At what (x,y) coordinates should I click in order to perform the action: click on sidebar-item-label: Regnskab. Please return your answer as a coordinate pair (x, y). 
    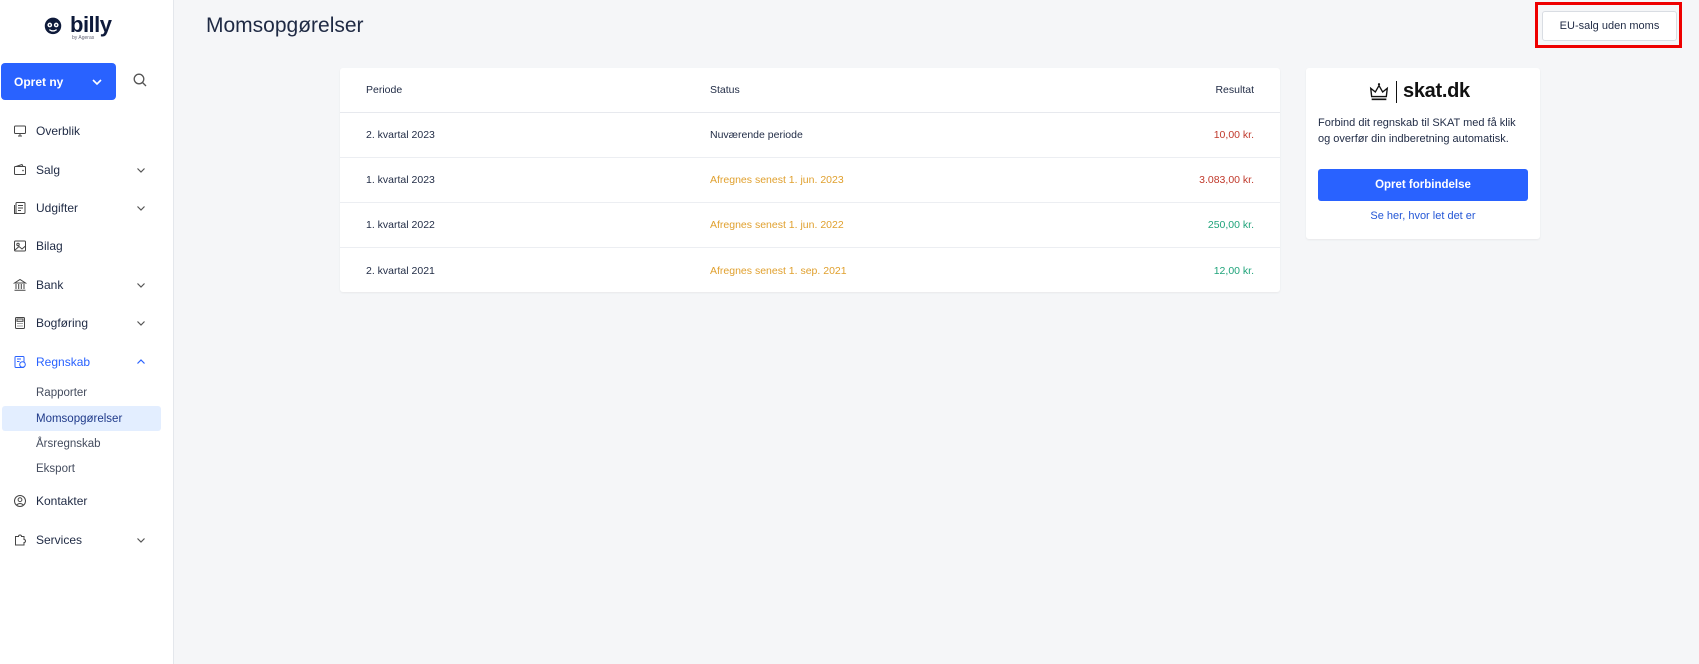
    Looking at the image, I should click on (63, 361).